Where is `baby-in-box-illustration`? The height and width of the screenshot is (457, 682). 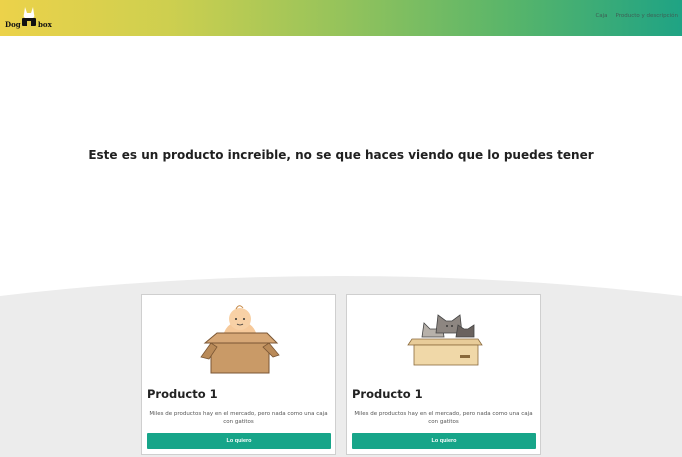
baby-in-box-illustration is located at coordinates (240, 339).